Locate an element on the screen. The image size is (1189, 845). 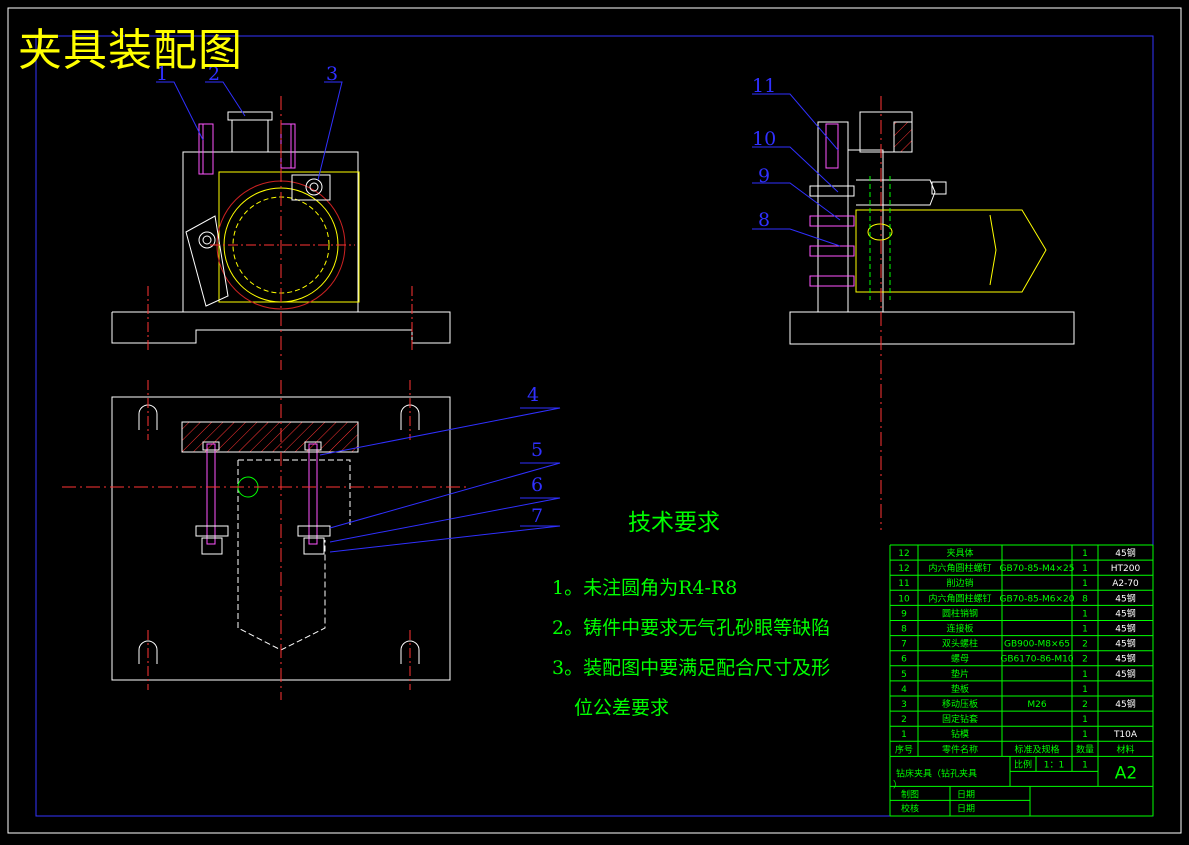
tb-qty-value: 1 is located at coordinates (1085, 765).